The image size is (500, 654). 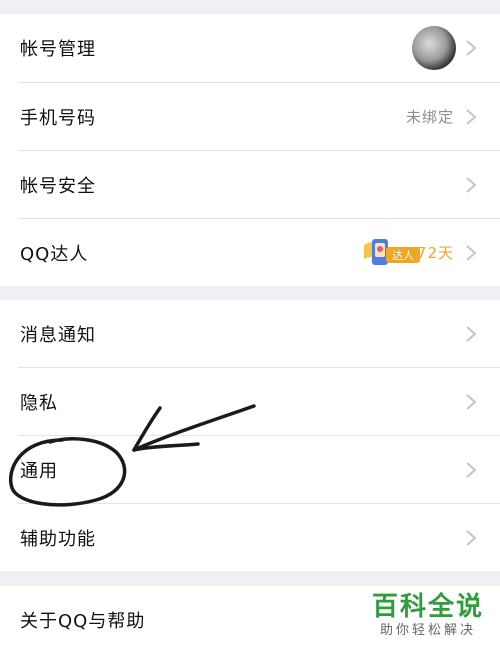 What do you see at coordinates (250, 252) in the screenshot?
I see `row-qq-expert: QQ达人 达人 72天` at bounding box center [250, 252].